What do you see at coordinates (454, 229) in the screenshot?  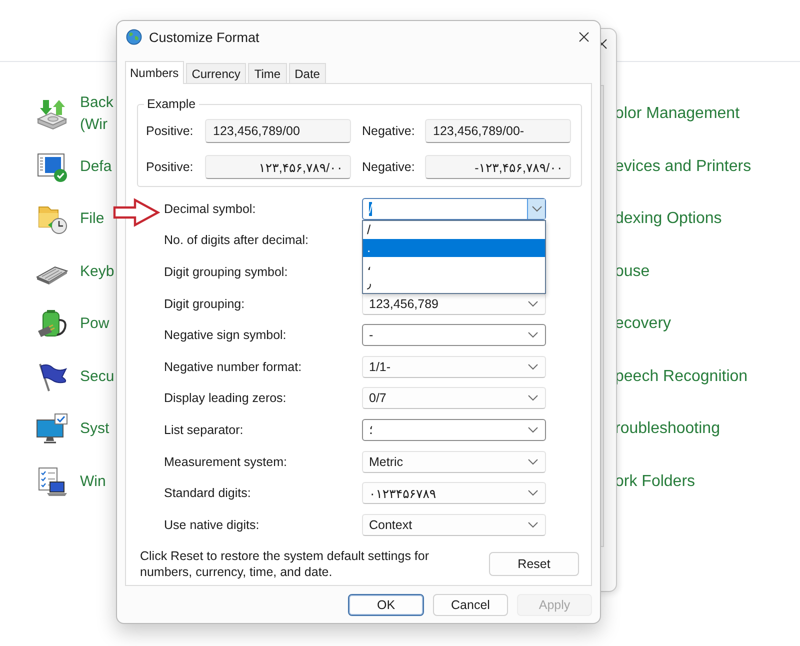 I see `dropdown-option: /` at bounding box center [454, 229].